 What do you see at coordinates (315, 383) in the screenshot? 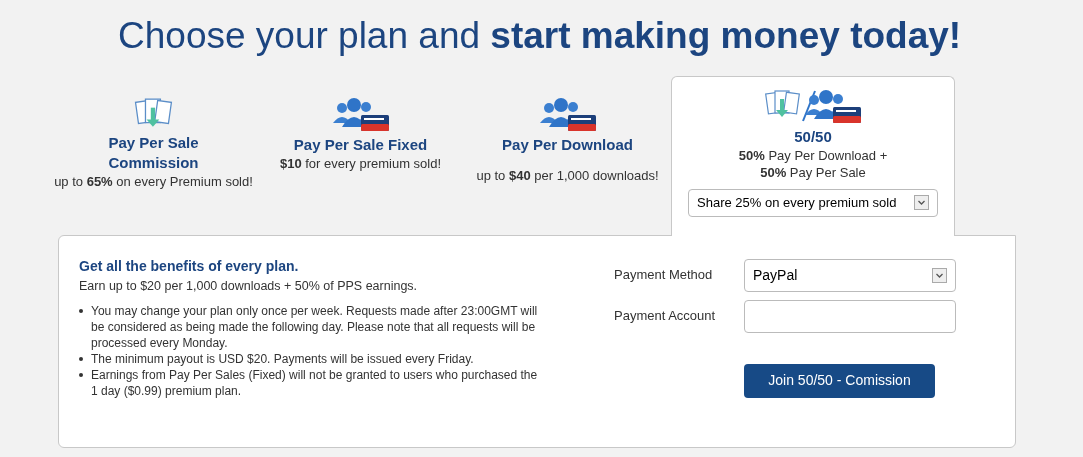
I see `note-text: Earnings from Pay Per Sales (Fixed) will not be granted to users who purchased the 1 day ($0.99) premium plan.` at bounding box center [315, 383].